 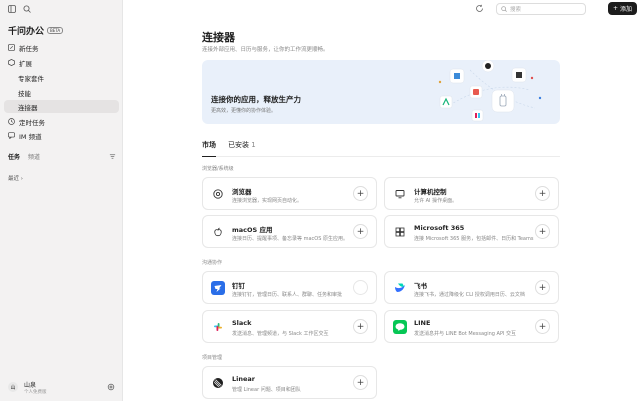 I want to click on sidebar-item-connectors: 连接器, so click(x=61, y=106).